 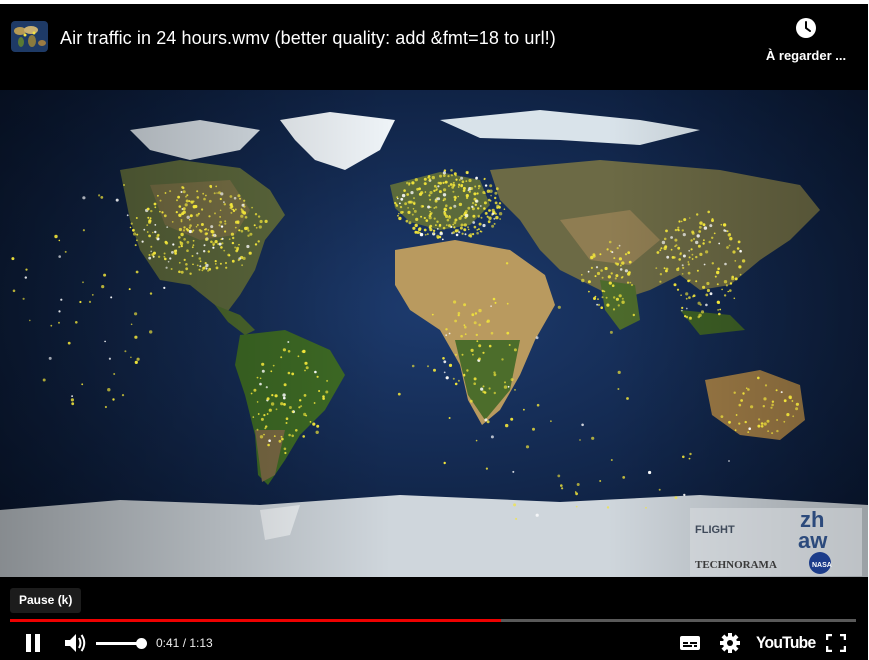 What do you see at coordinates (255, 620) in the screenshot?
I see `progress-played` at bounding box center [255, 620].